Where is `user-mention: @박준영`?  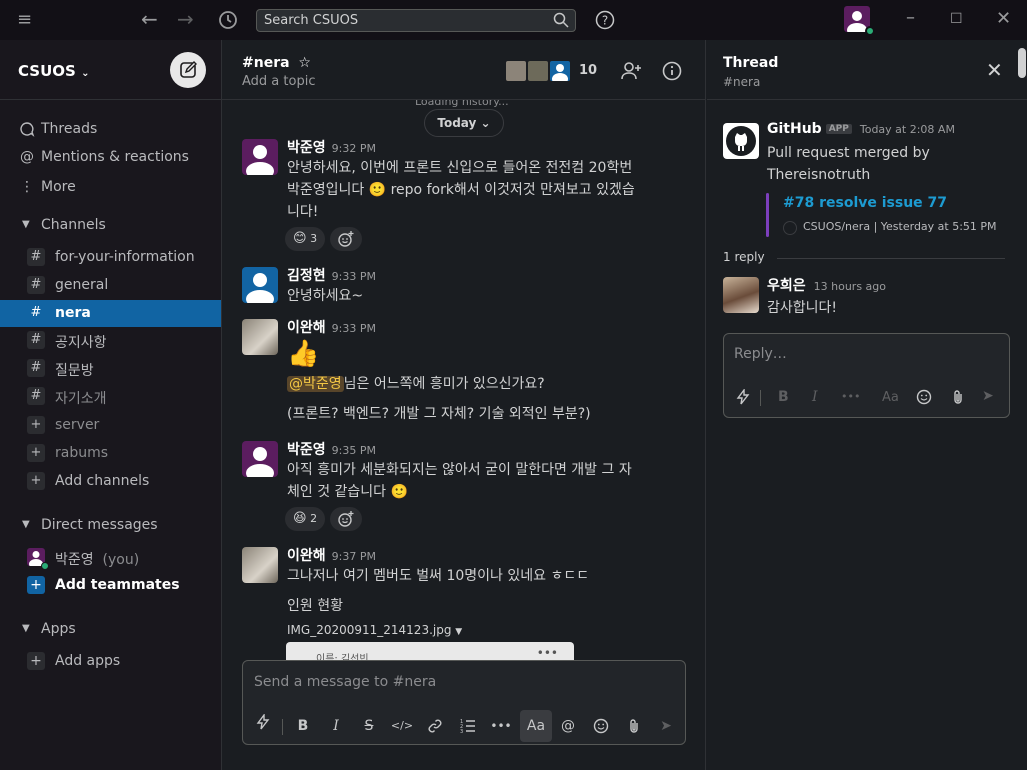 user-mention: @박준영 is located at coordinates (315, 384).